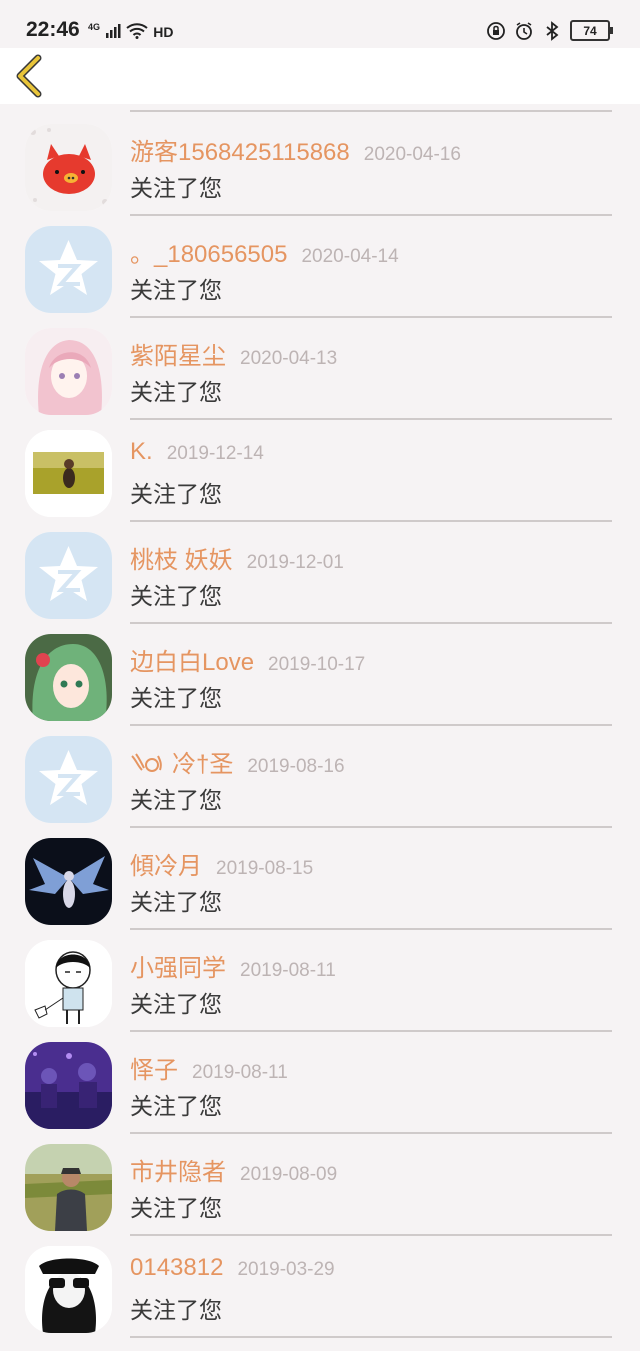 The image size is (640, 1351). Describe the element at coordinates (265, 868) in the screenshot. I see `follow-date: 2019-08-15` at that location.